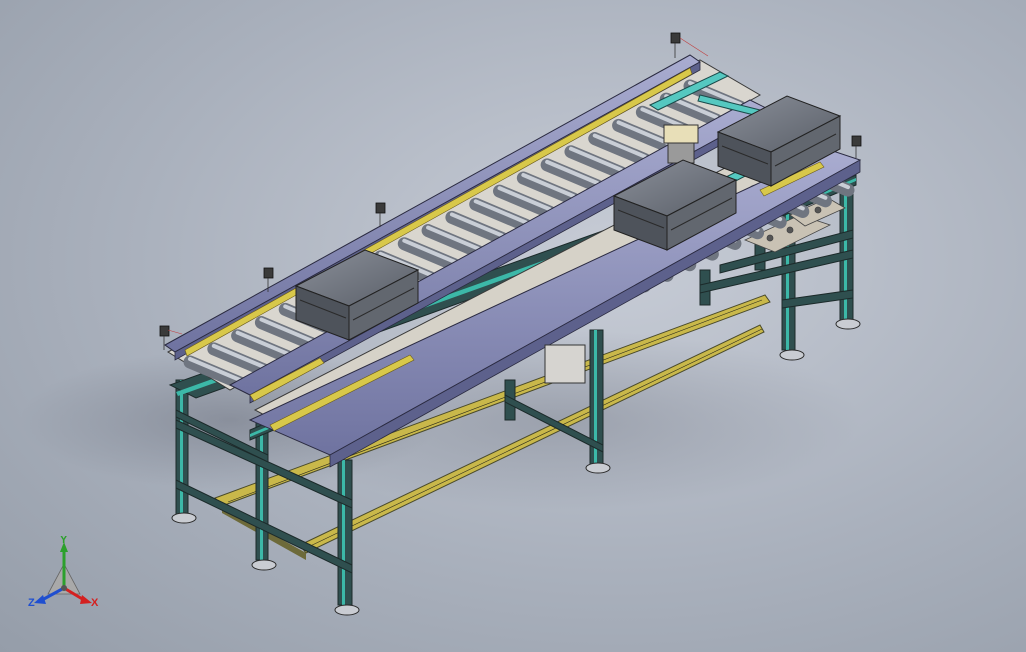  What do you see at coordinates (40, 599) in the screenshot?
I see `z-axis-arrowhead-icon` at bounding box center [40, 599].